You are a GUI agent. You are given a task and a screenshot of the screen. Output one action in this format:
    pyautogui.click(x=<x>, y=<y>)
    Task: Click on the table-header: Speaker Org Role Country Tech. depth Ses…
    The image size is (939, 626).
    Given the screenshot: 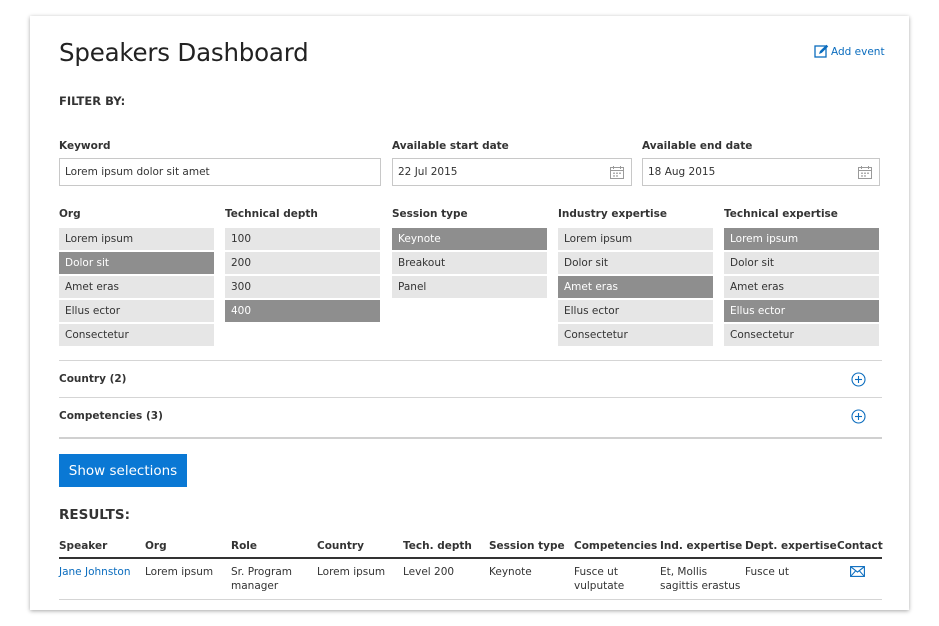 What is the action you would take?
    pyautogui.click(x=471, y=548)
    